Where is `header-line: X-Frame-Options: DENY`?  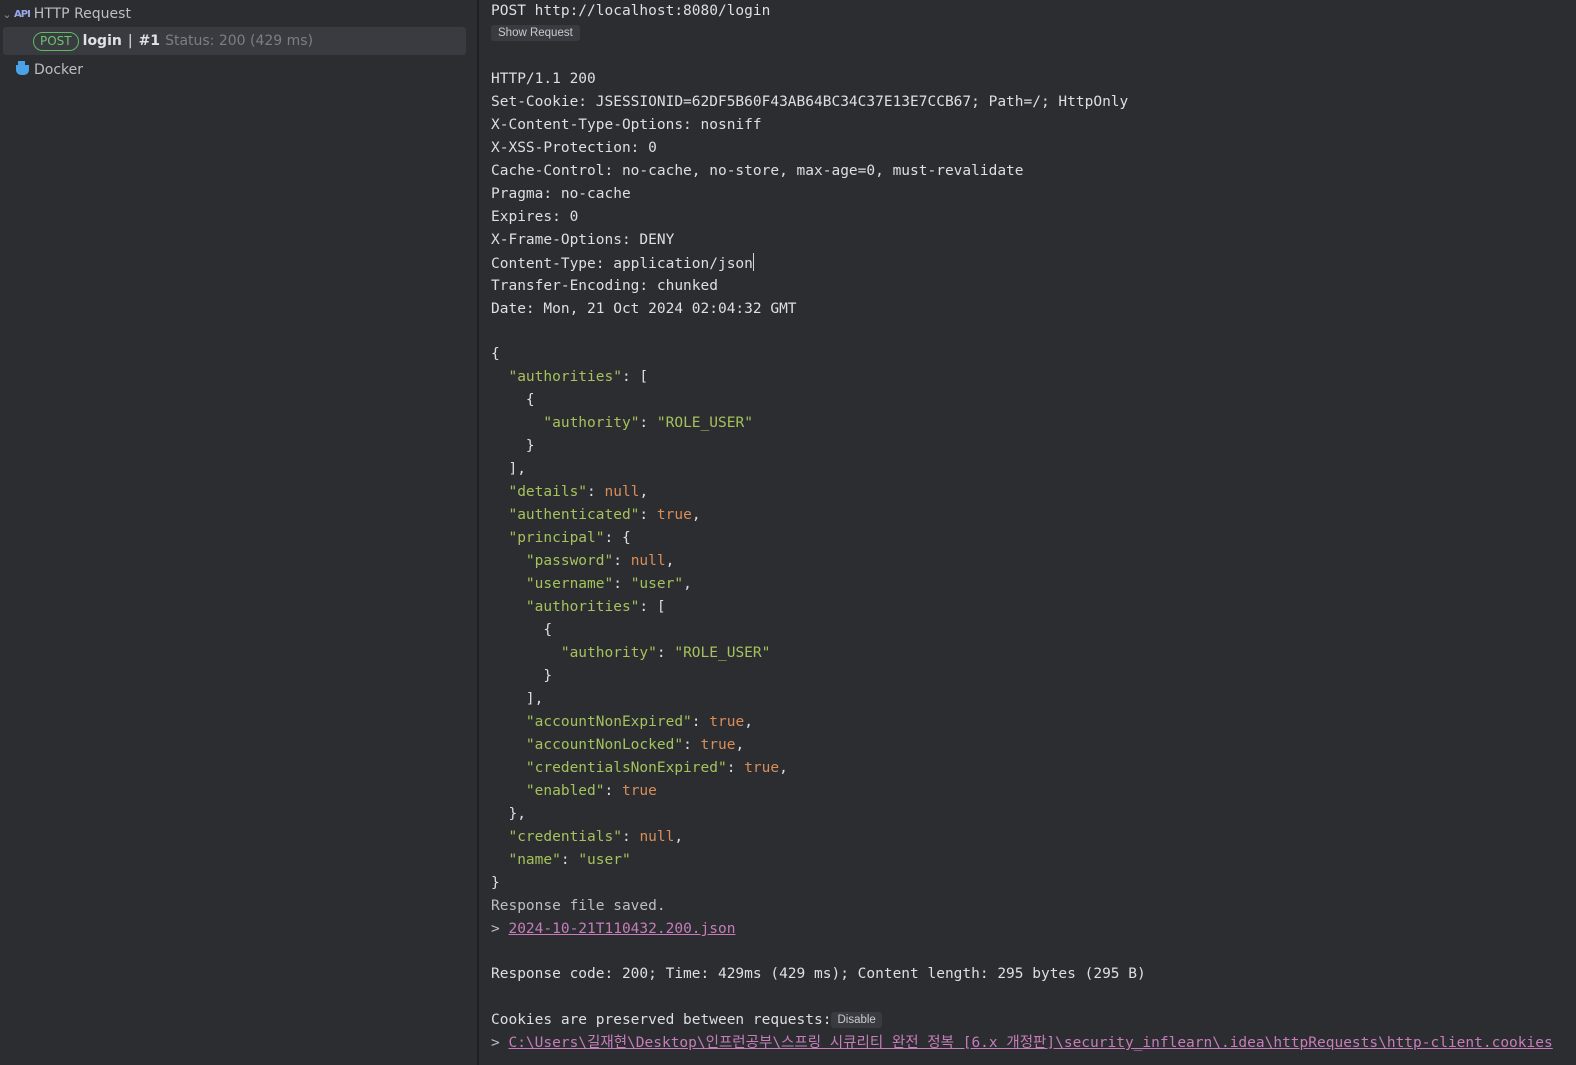 header-line: X-Frame-Options: DENY is located at coordinates (583, 240).